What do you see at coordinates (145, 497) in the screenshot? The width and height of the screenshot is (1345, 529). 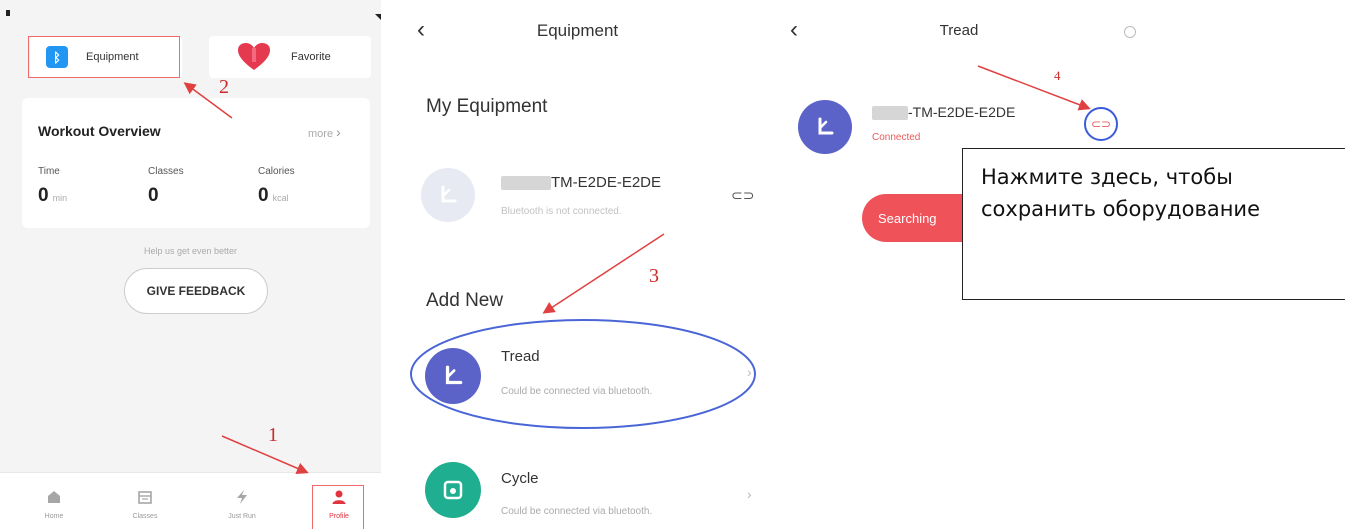 I see `calendar-icon` at bounding box center [145, 497].